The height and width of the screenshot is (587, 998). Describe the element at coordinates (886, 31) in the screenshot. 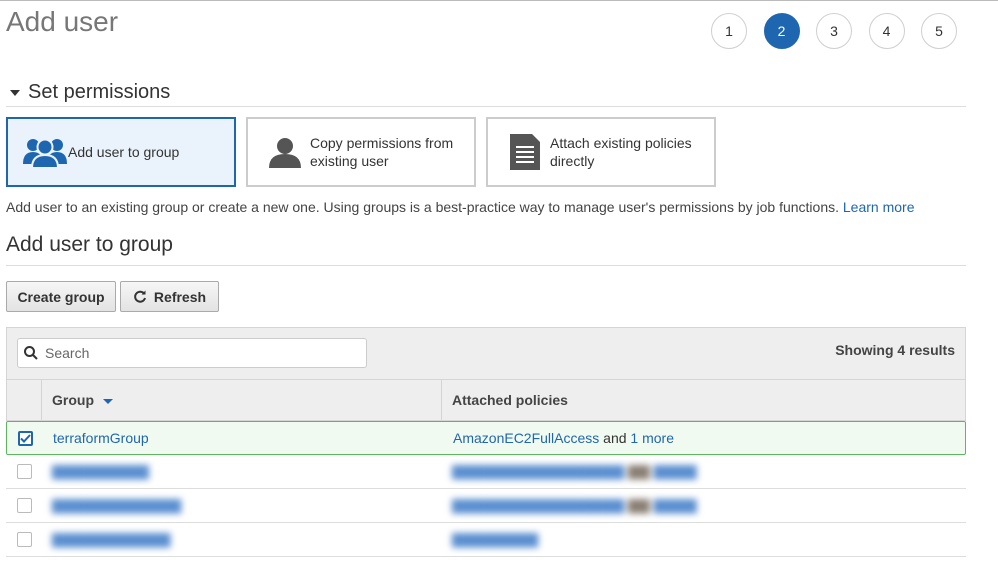

I see `step-4: 4` at that location.